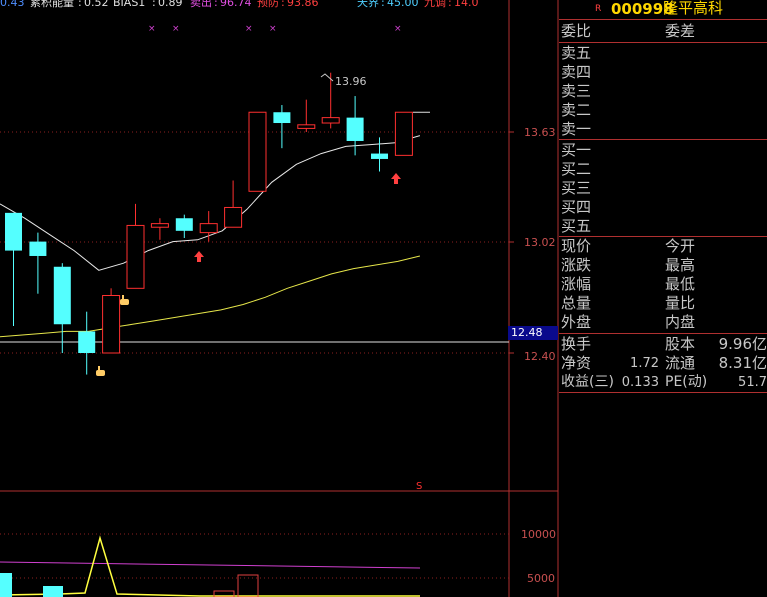  What do you see at coordinates (368, 4) in the screenshot?
I see `sky-label: 天界` at bounding box center [368, 4].